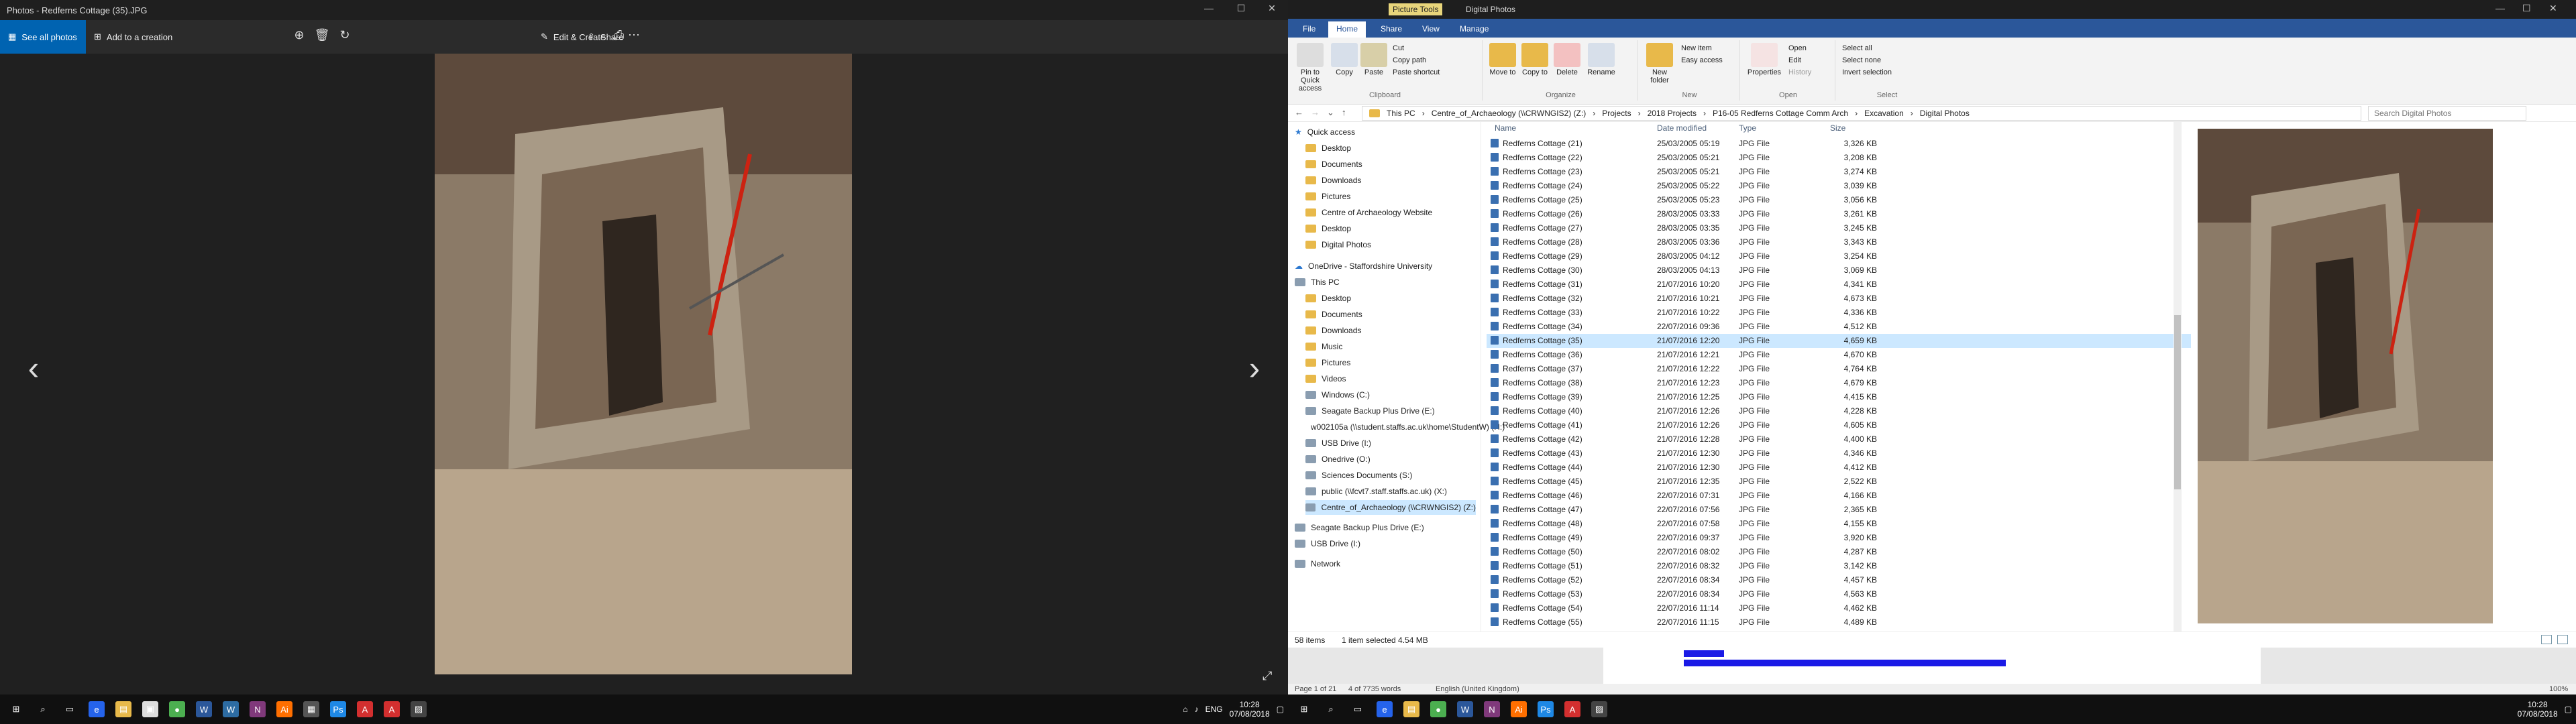 Image resolution: width=2576 pixels, height=724 pixels. What do you see at coordinates (1390, 212) in the screenshot?
I see `nav-item: Centre of Archaeology Website` at bounding box center [1390, 212].